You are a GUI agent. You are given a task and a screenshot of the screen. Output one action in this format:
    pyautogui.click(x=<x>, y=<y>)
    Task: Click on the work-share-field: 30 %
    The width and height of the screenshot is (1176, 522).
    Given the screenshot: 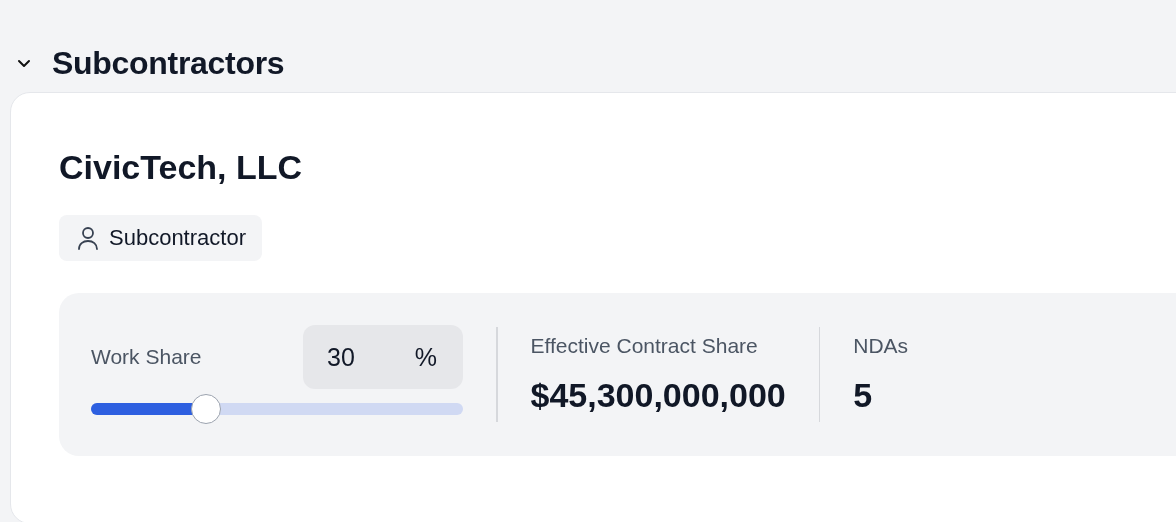 What is the action you would take?
    pyautogui.click(x=383, y=357)
    